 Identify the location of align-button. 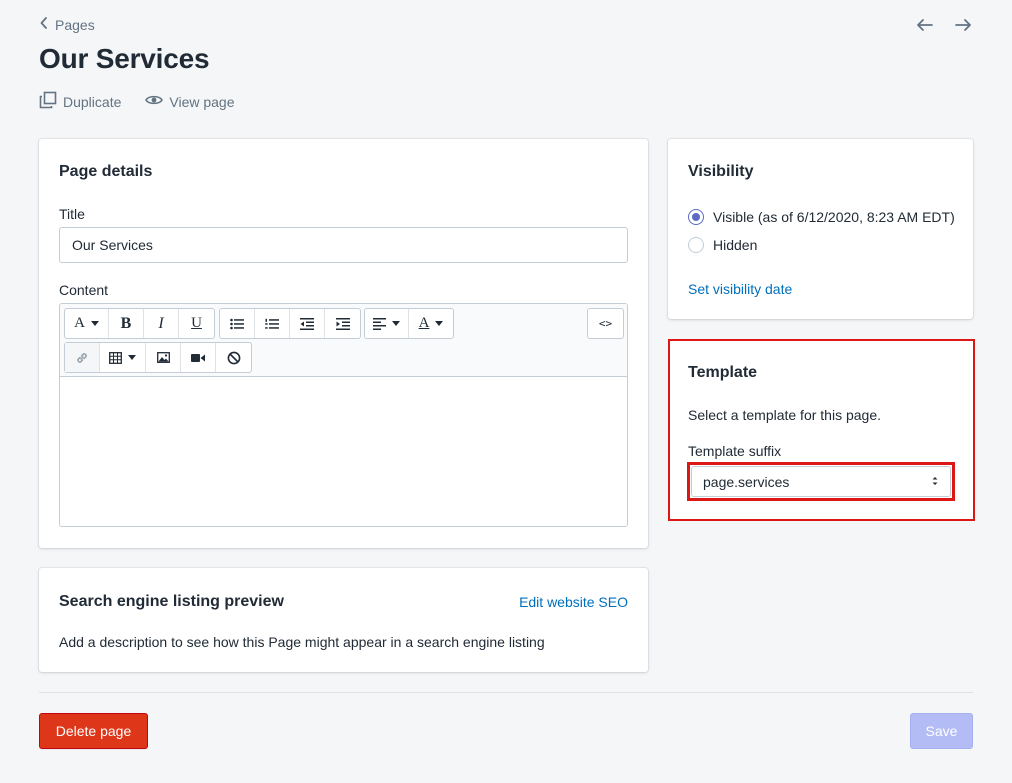
(387, 323).